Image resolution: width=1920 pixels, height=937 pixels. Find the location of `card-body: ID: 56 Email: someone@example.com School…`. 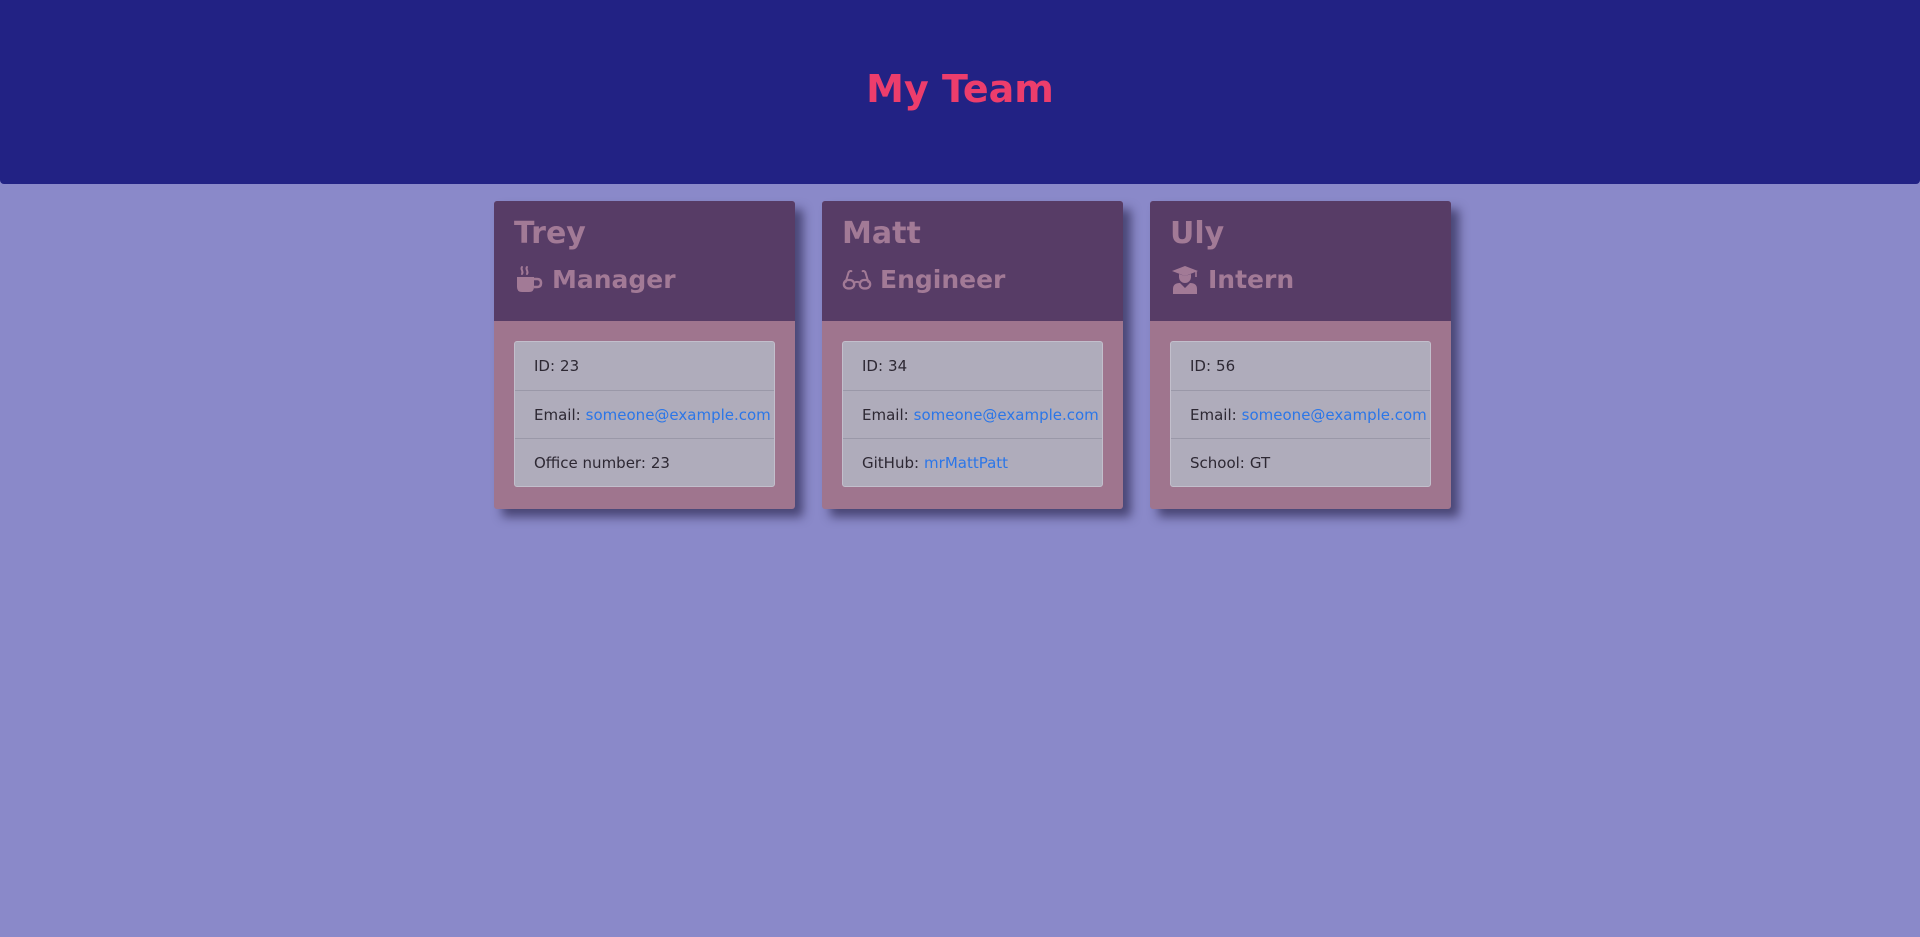

card-body: ID: 56 Email: someone@example.com School… is located at coordinates (1300, 414).